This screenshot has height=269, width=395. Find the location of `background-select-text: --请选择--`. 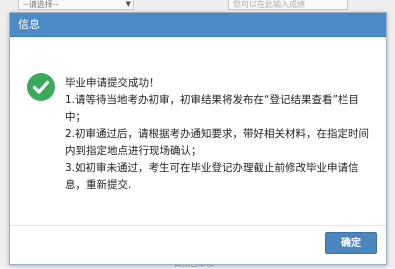

background-select-text: --请选择-- is located at coordinates (41, 4).